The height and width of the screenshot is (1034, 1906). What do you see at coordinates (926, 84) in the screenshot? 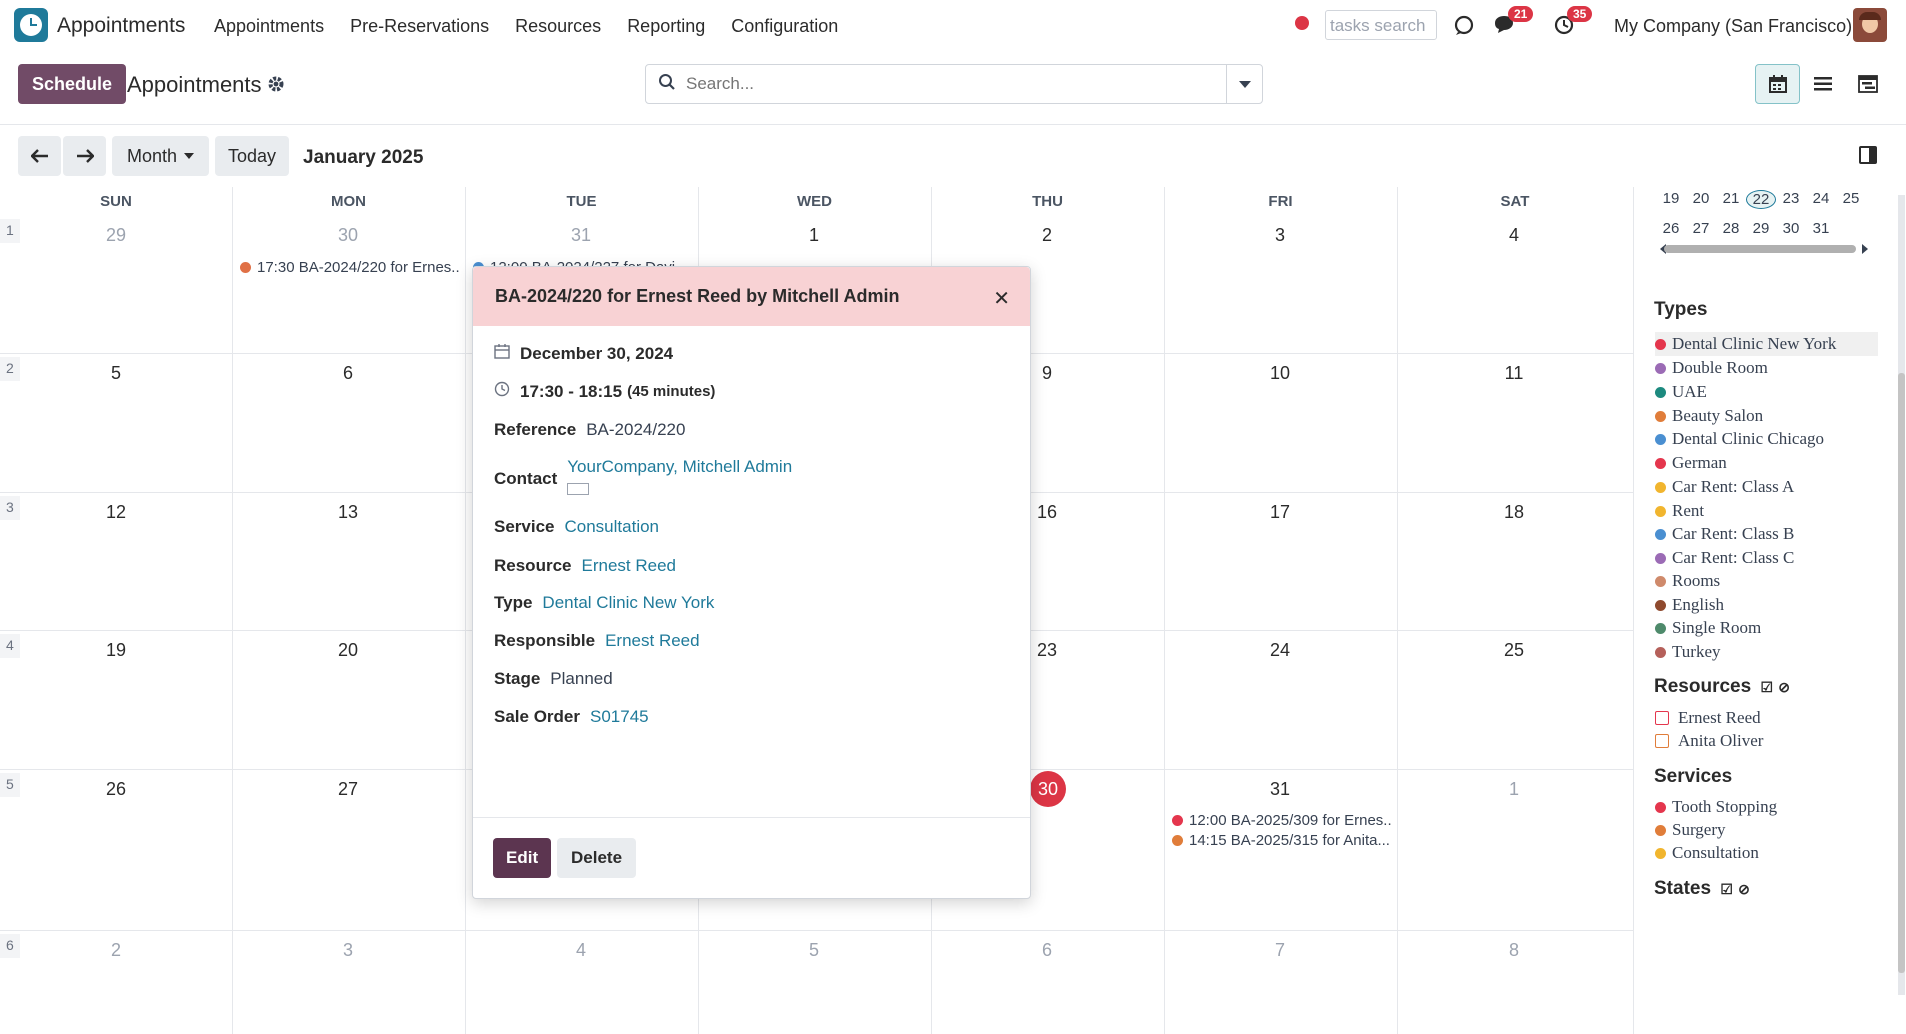
I see `search-input` at bounding box center [926, 84].